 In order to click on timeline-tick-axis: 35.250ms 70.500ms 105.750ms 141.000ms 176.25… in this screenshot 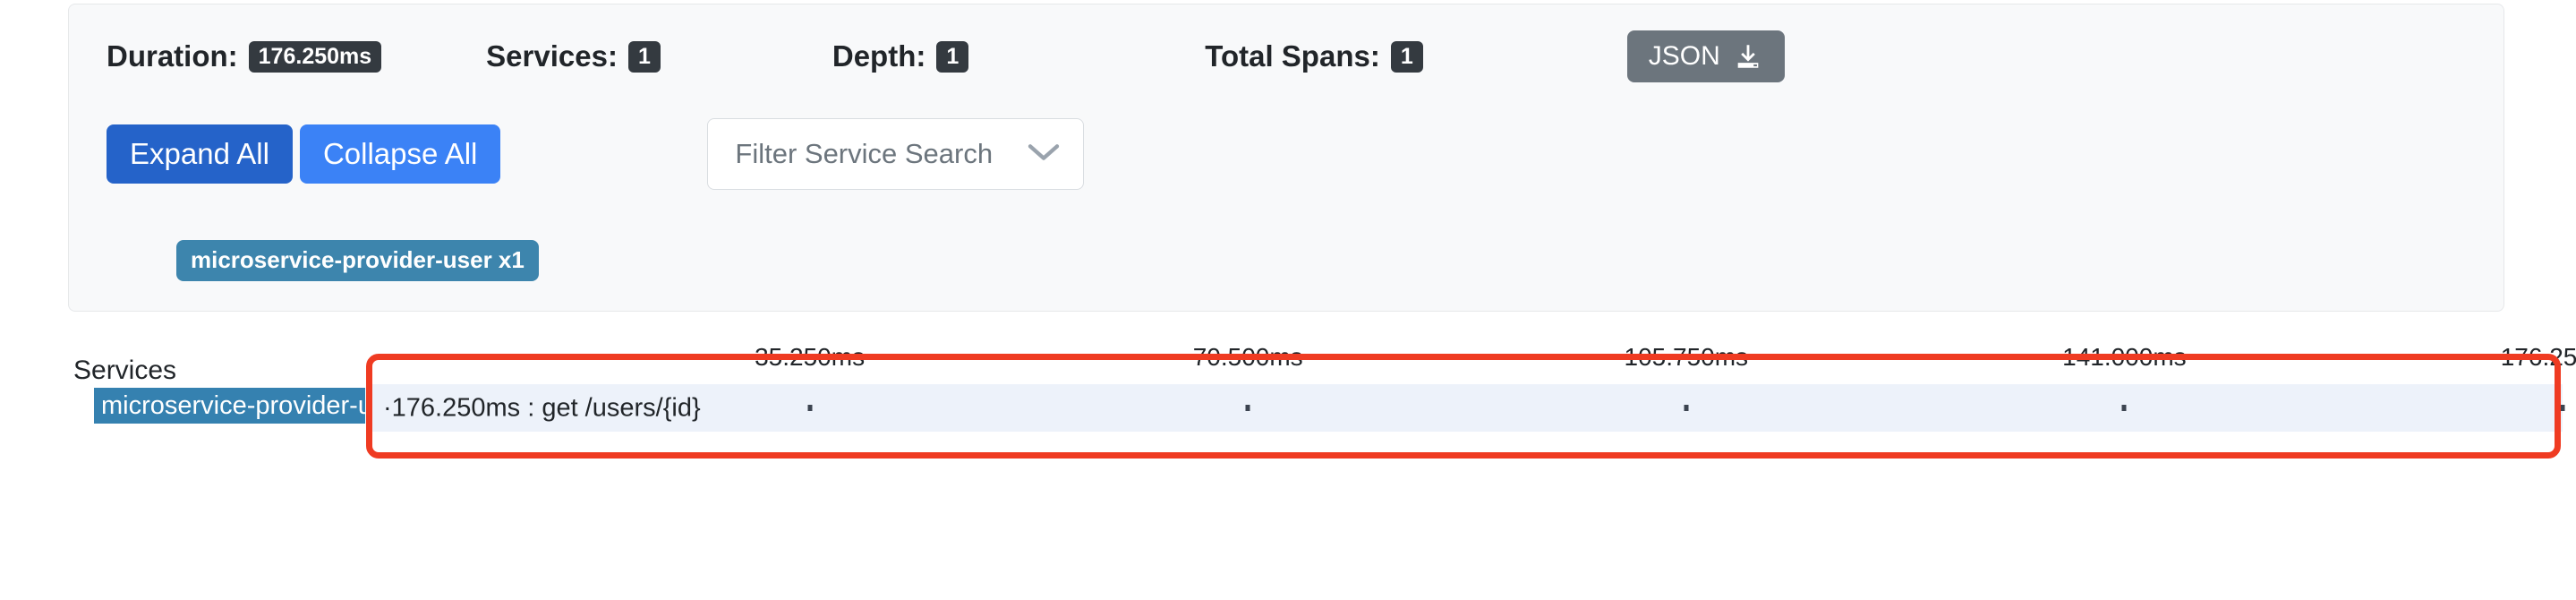, I will do `click(1473, 360)`.